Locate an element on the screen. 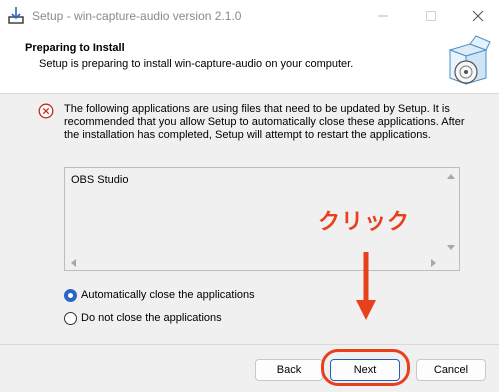 This screenshot has width=499, height=392. option-do-not-close: Do not close the applications is located at coordinates (143, 318).